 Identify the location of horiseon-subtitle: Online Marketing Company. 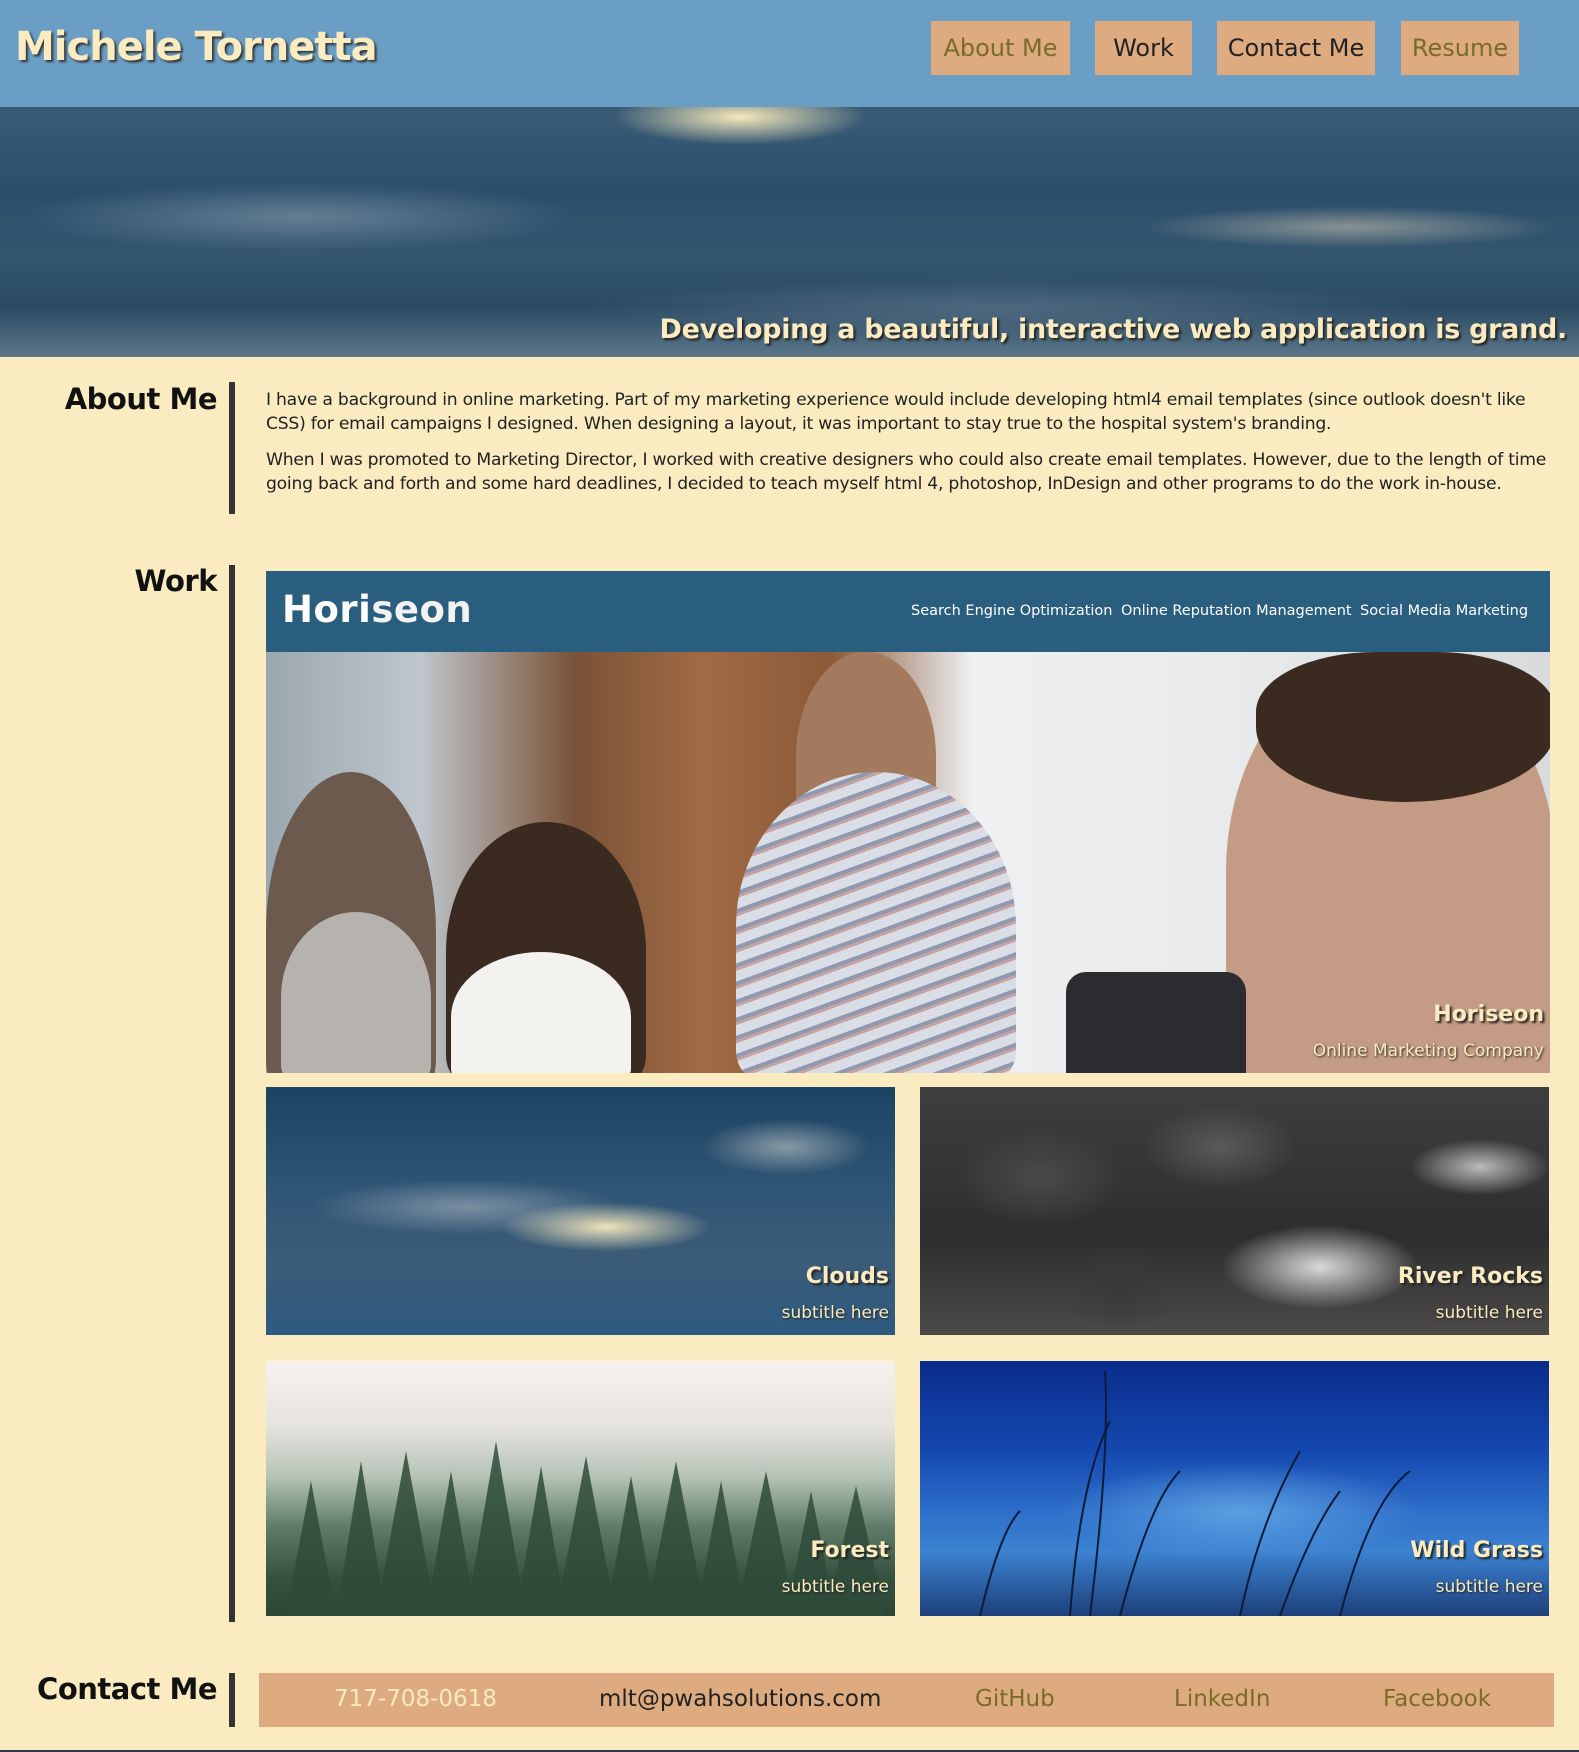
(1428, 1051).